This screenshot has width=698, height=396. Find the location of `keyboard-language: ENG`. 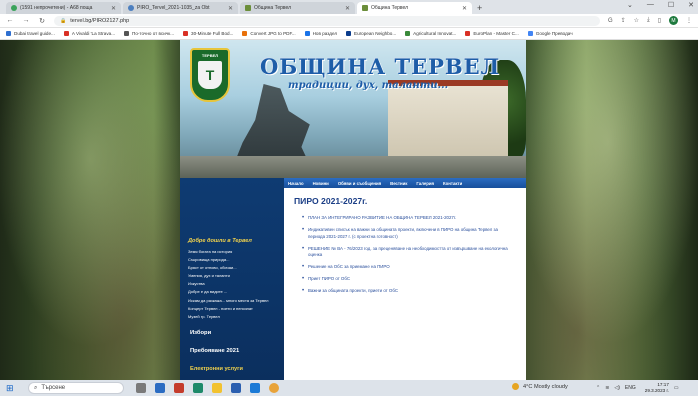

keyboard-language: ENG is located at coordinates (630, 388).